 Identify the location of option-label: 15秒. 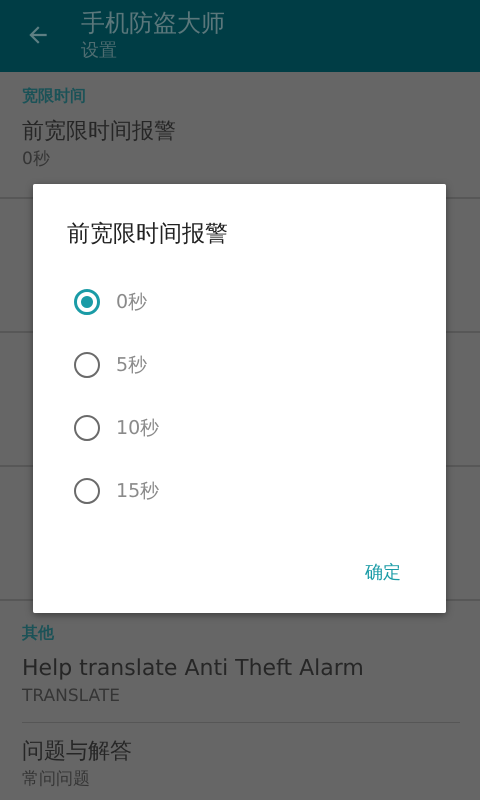
(138, 491).